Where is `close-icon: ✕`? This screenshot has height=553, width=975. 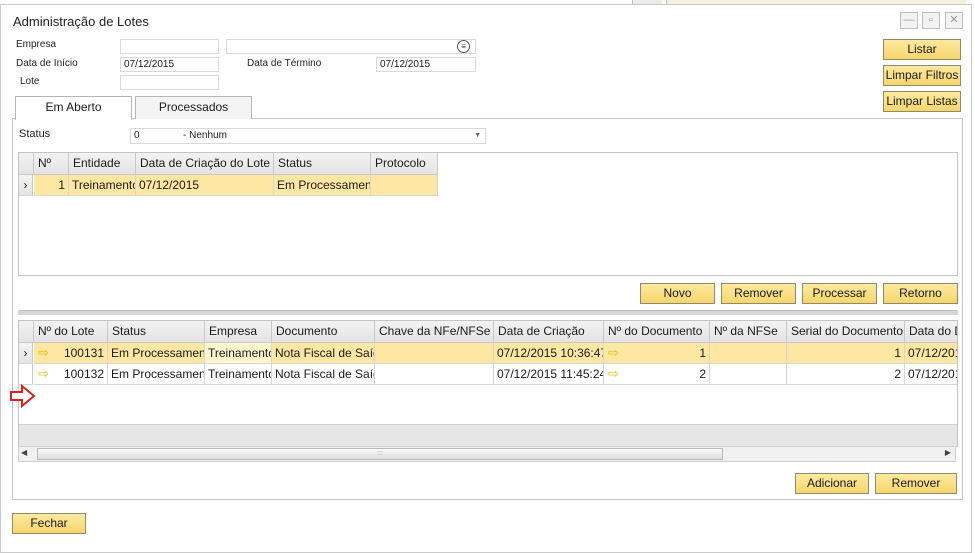
close-icon: ✕ is located at coordinates (954, 20).